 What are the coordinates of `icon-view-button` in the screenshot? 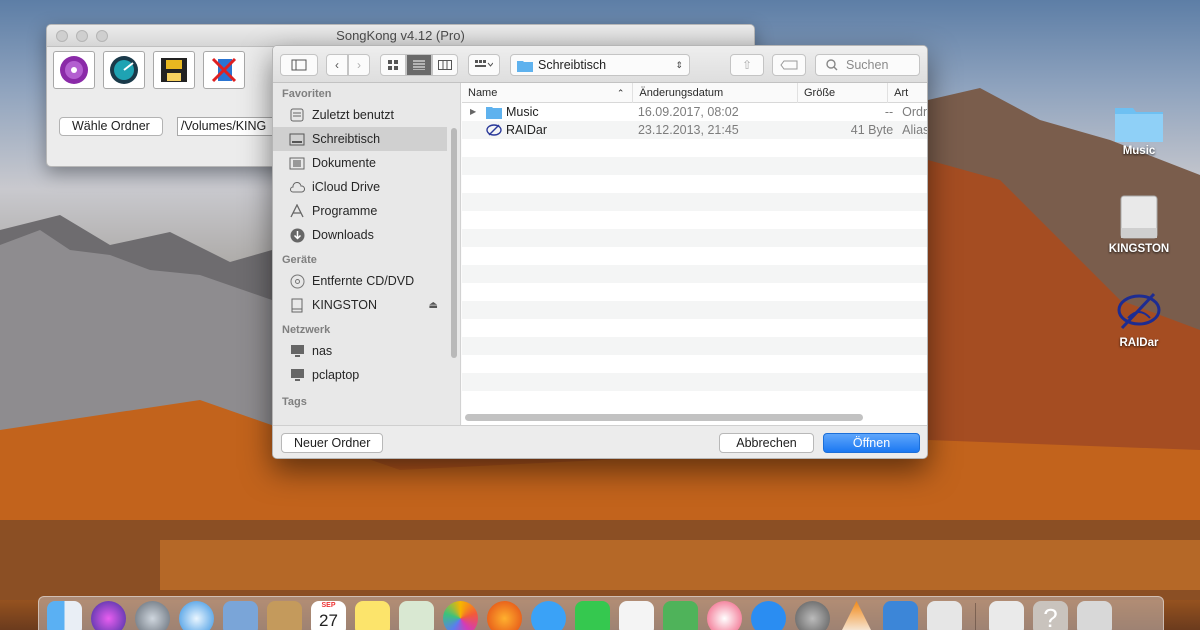 It's located at (393, 65).